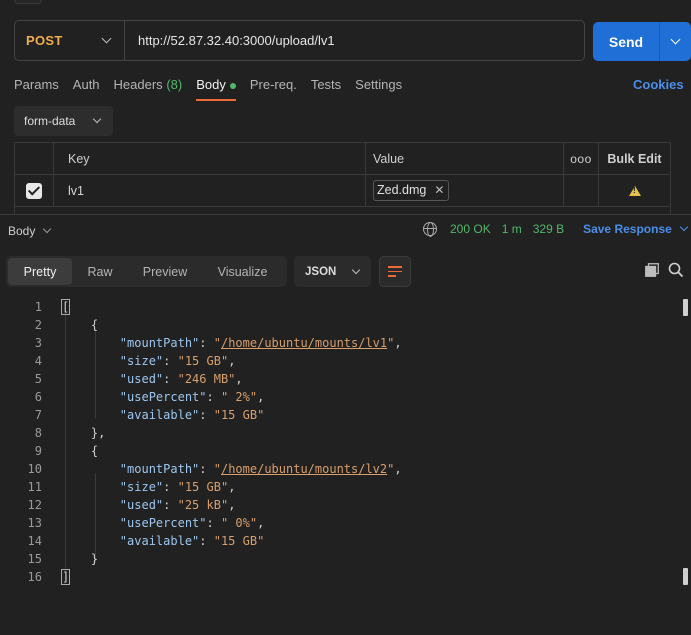  What do you see at coordinates (141, 361) in the screenshot?
I see `json-key: "size"` at bounding box center [141, 361].